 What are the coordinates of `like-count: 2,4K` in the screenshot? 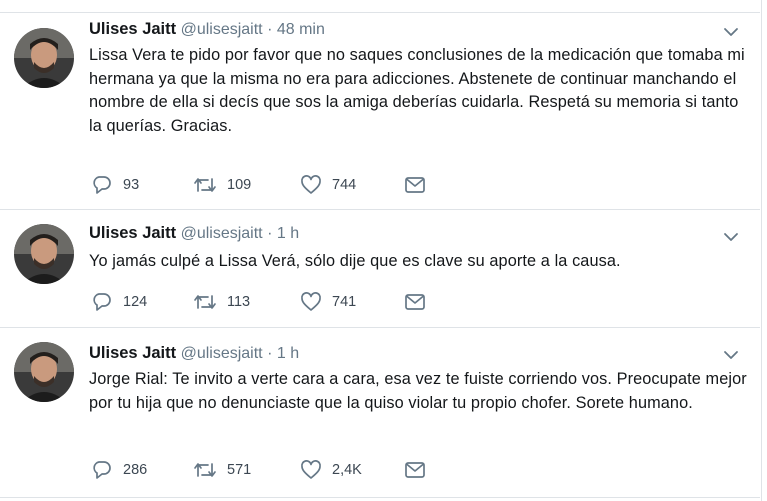 It's located at (347, 470).